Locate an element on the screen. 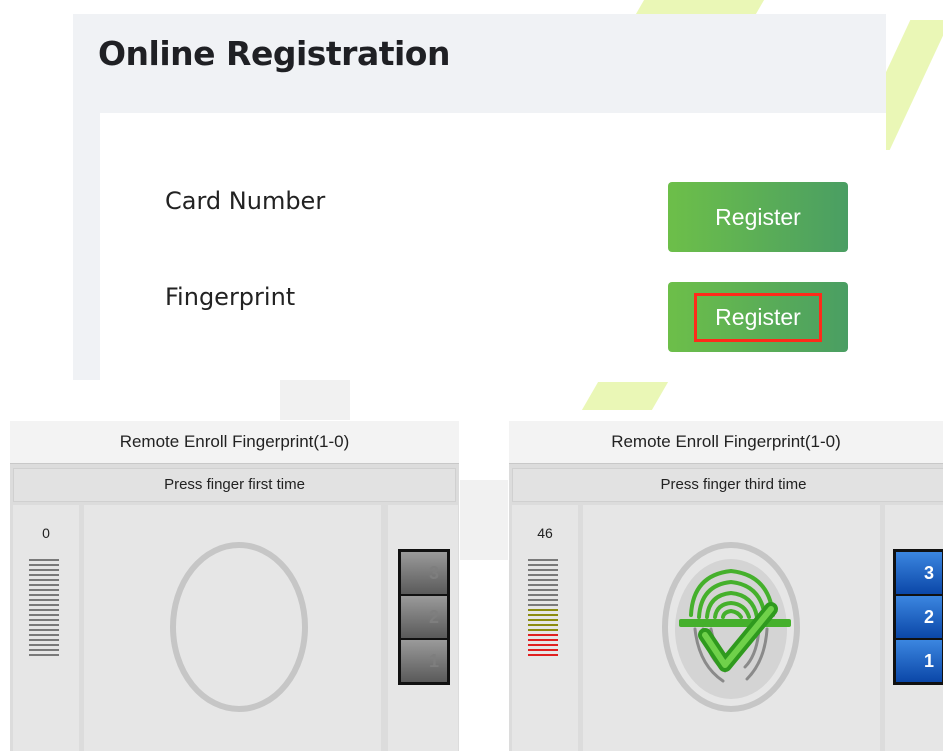  page-title: Online Registration is located at coordinates (274, 53).